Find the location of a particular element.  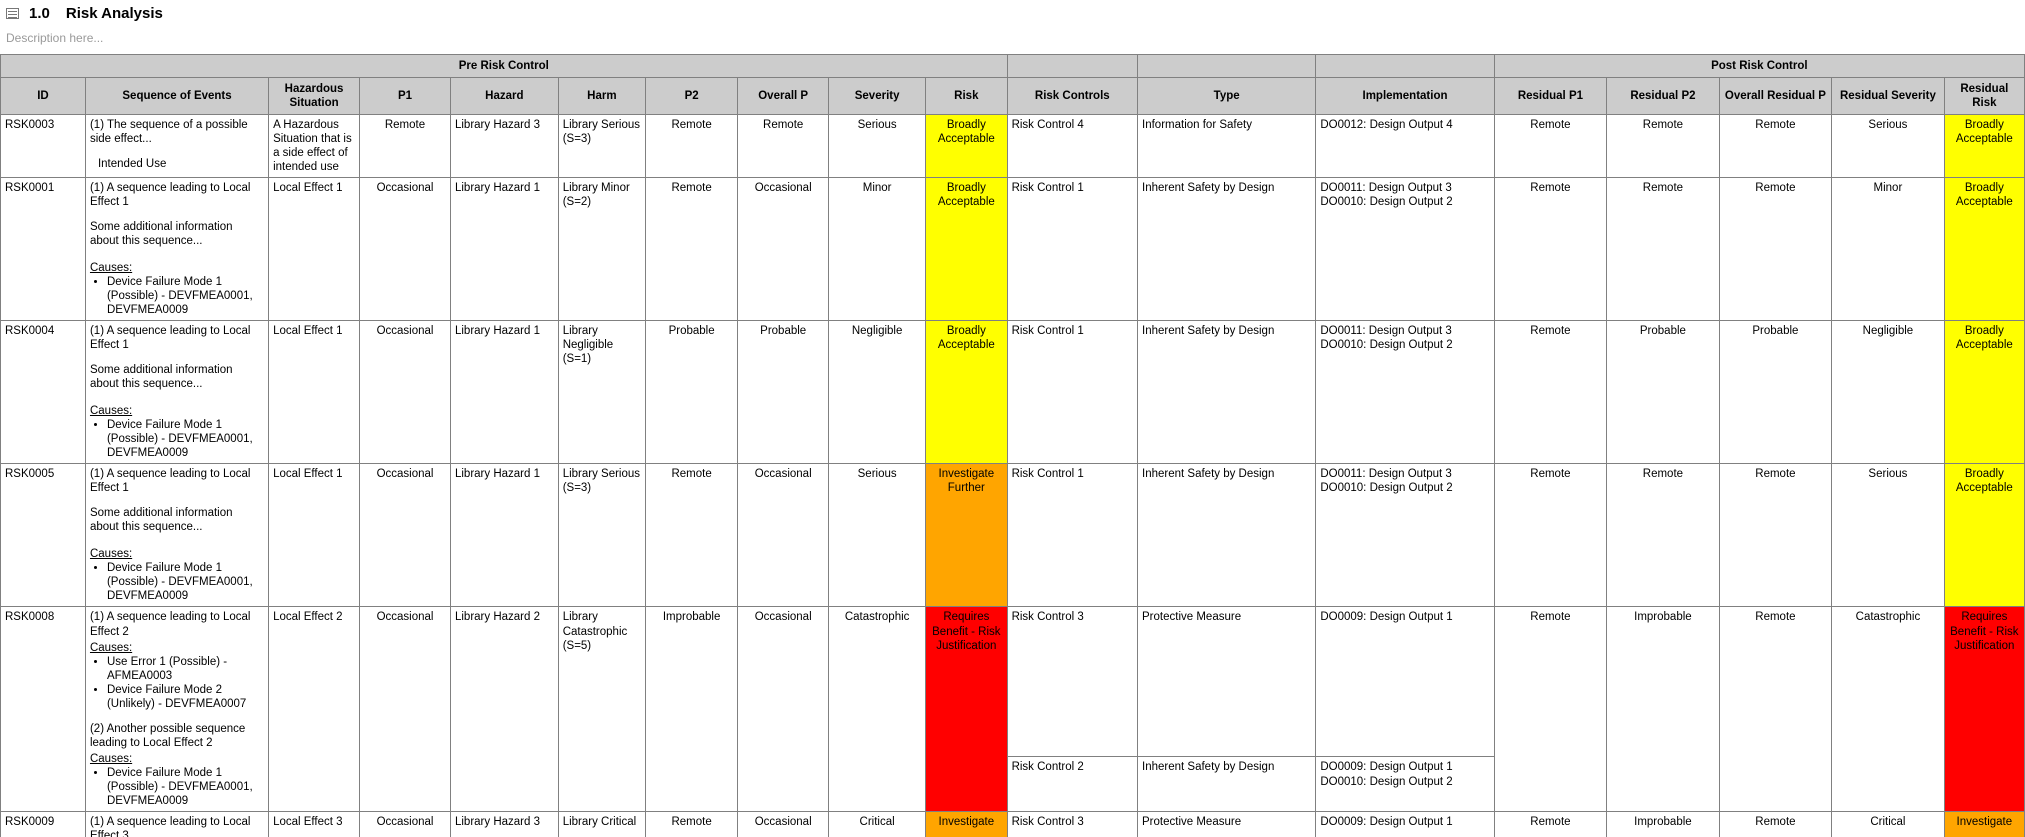

col-residual-risk: Residual Risk is located at coordinates (1984, 96).